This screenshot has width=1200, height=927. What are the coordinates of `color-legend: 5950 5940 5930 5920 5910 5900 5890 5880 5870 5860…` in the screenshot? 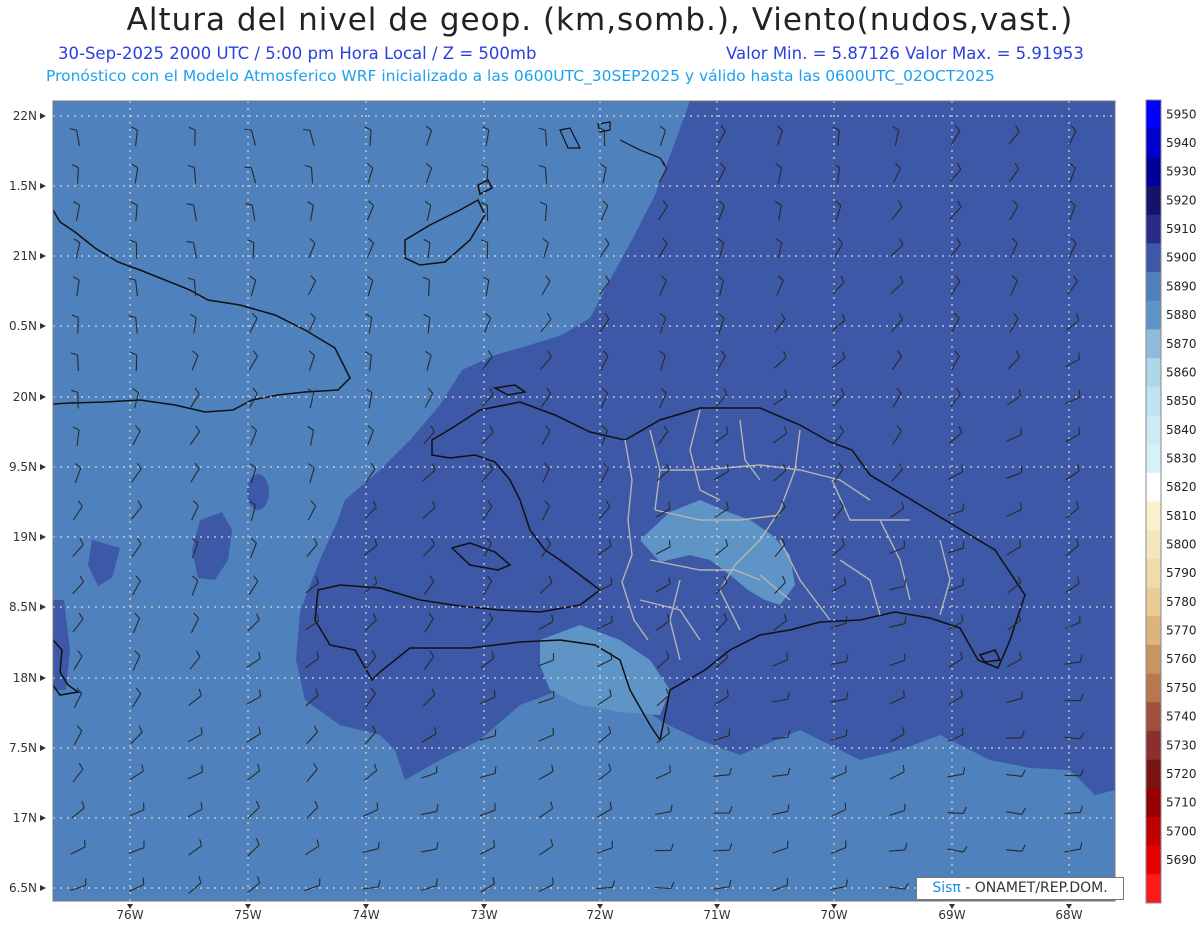 It's located at (1171, 501).